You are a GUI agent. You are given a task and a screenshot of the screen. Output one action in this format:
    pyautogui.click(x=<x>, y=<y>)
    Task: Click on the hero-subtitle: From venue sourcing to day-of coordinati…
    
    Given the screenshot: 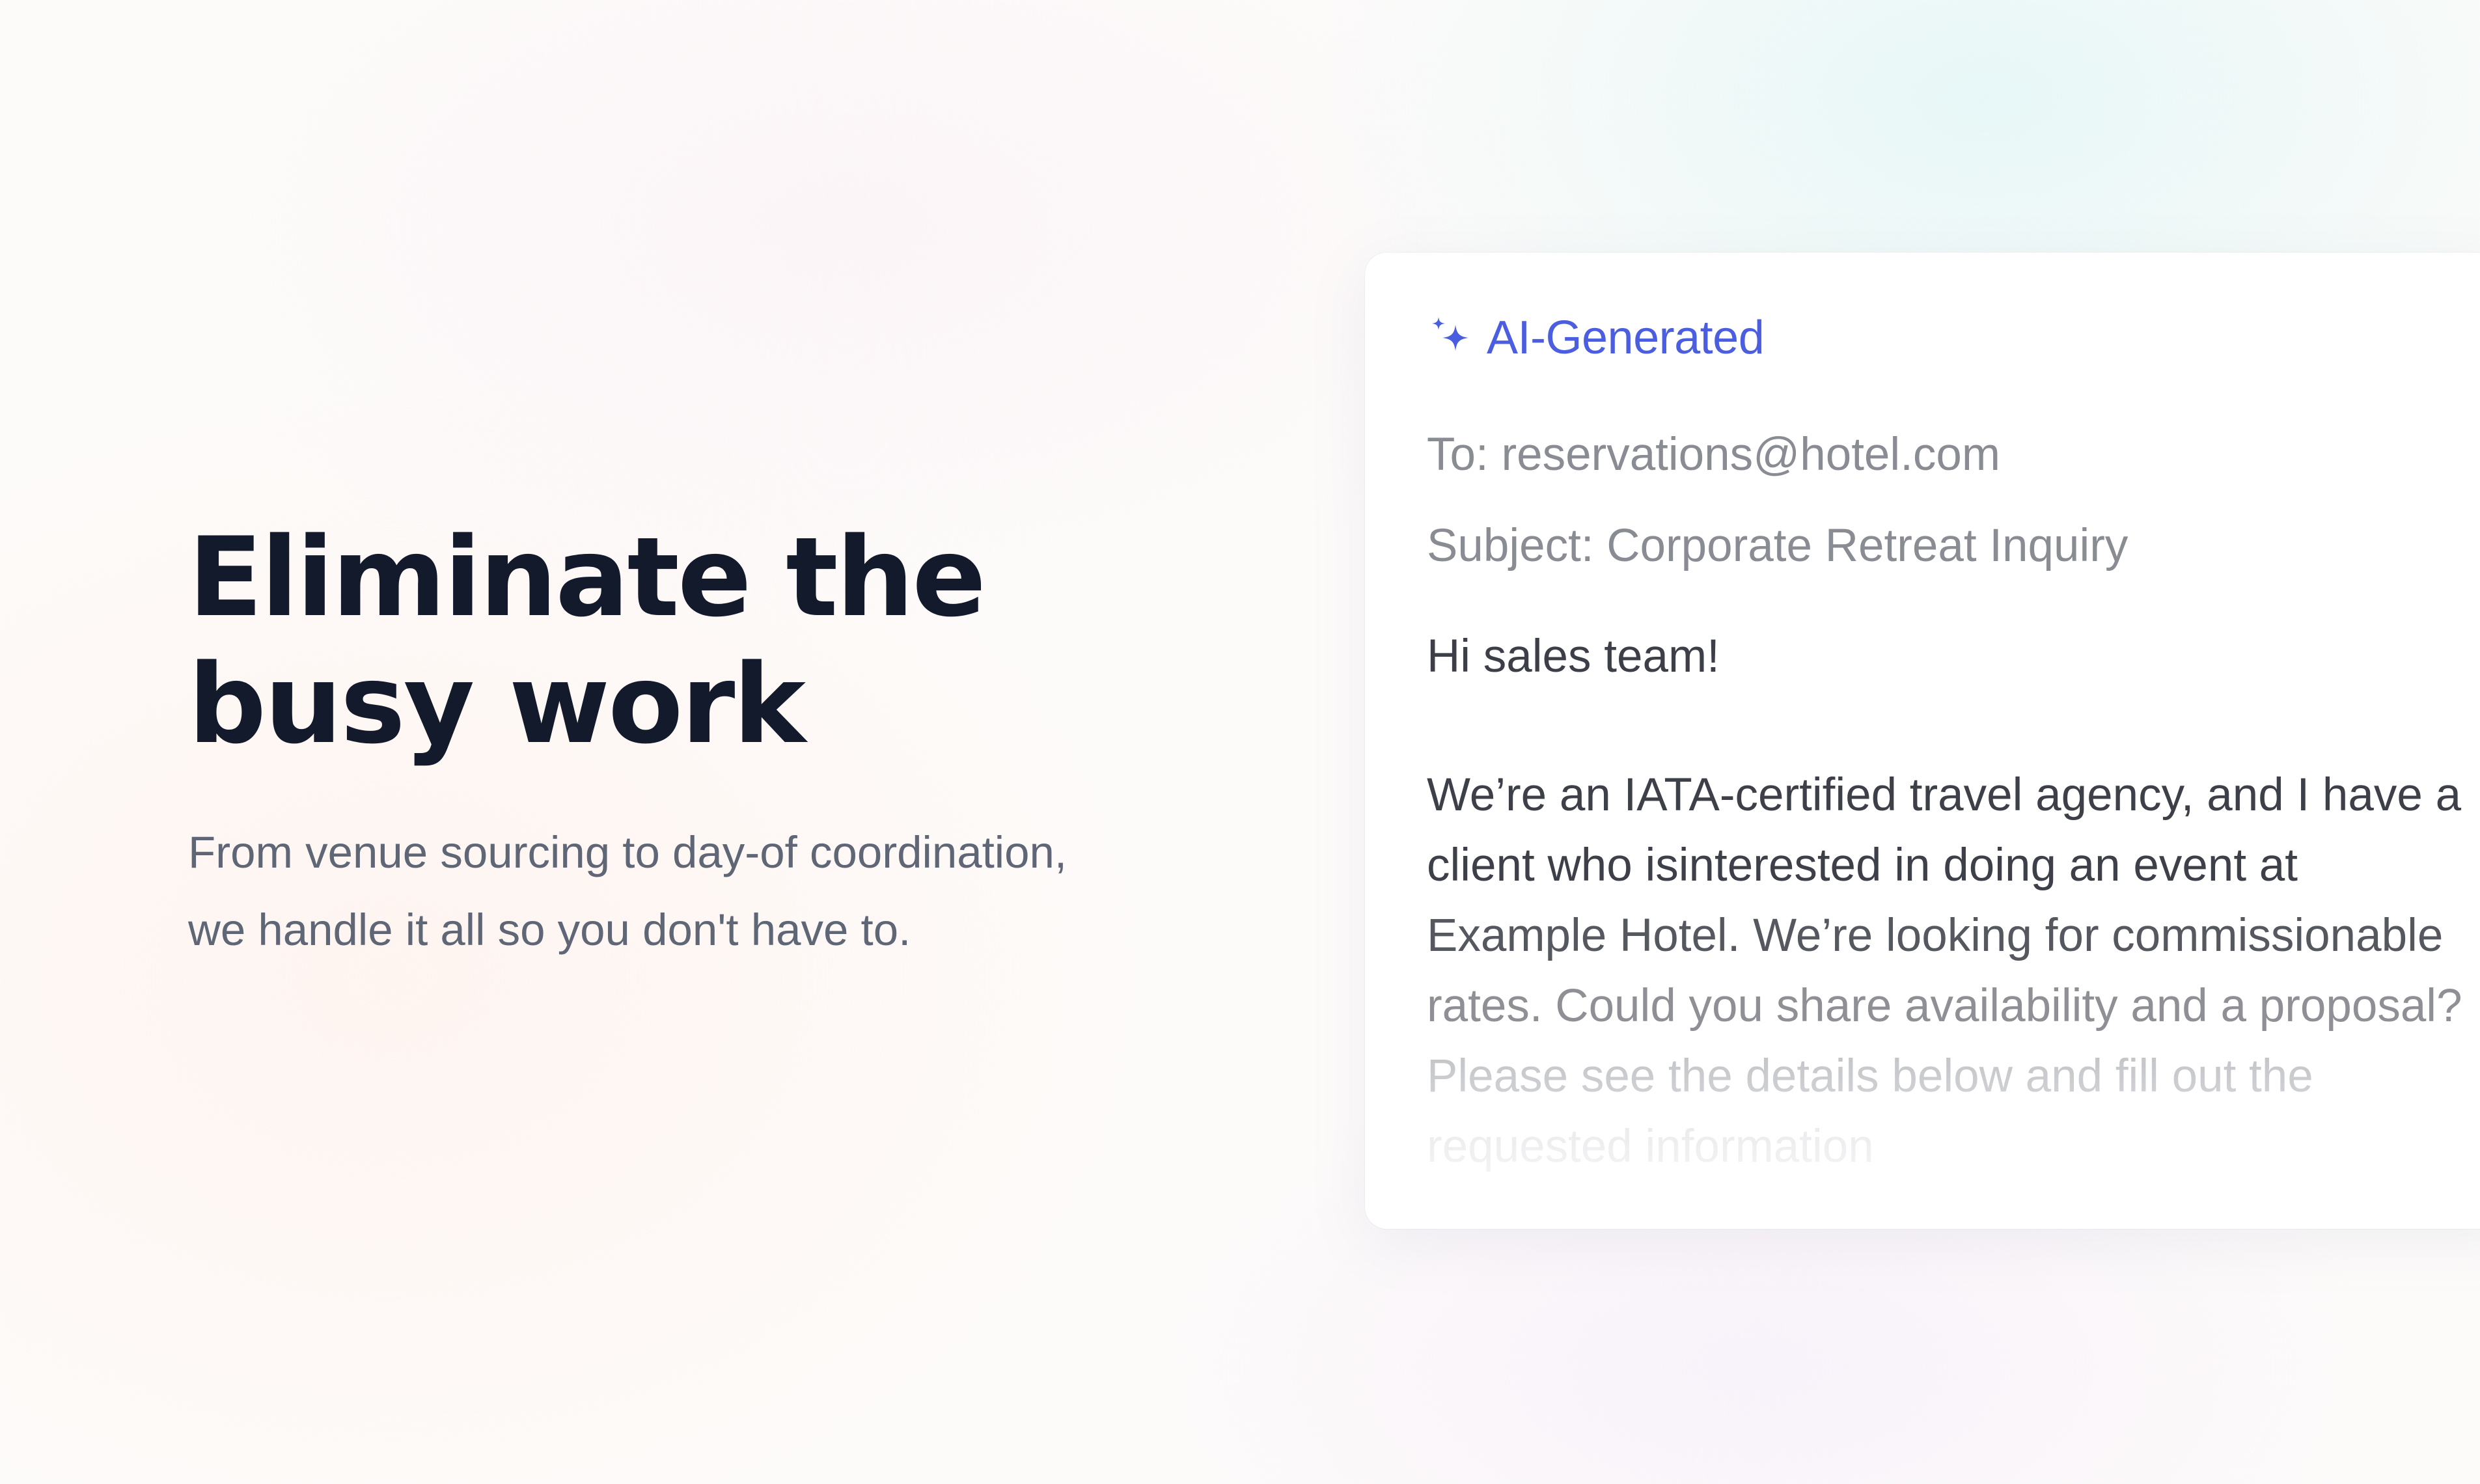 What is the action you would take?
    pyautogui.click(x=742, y=891)
    